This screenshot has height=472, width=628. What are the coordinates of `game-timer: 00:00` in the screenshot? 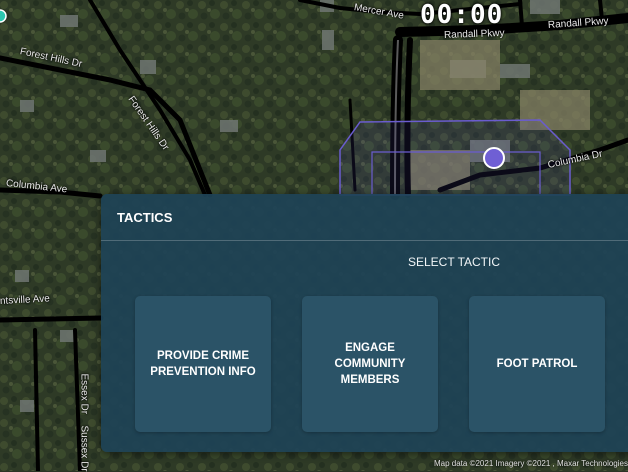 It's located at (462, 15).